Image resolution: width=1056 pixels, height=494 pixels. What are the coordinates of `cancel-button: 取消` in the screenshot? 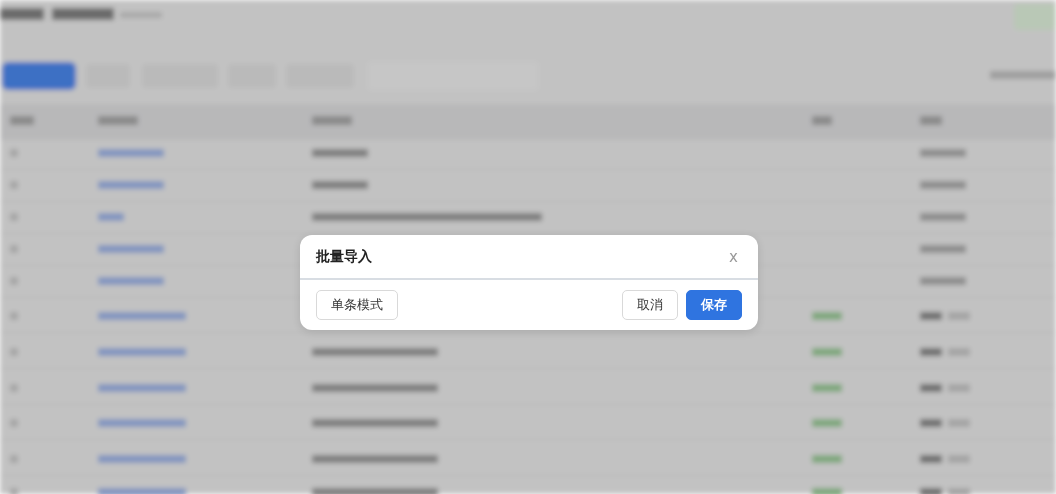 It's located at (650, 305).